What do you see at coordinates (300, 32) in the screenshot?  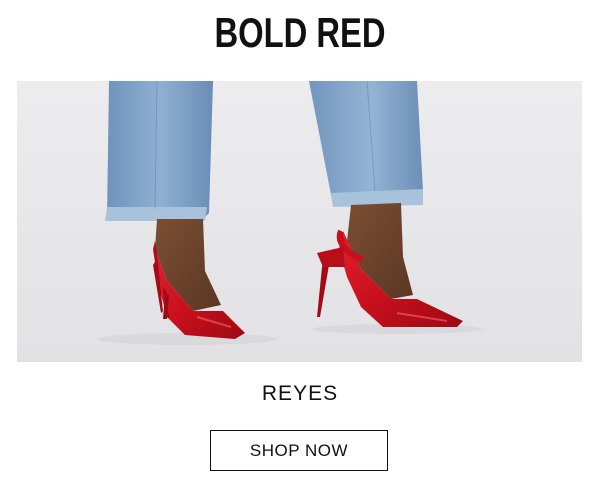 I see `headline: BOLD RED` at bounding box center [300, 32].